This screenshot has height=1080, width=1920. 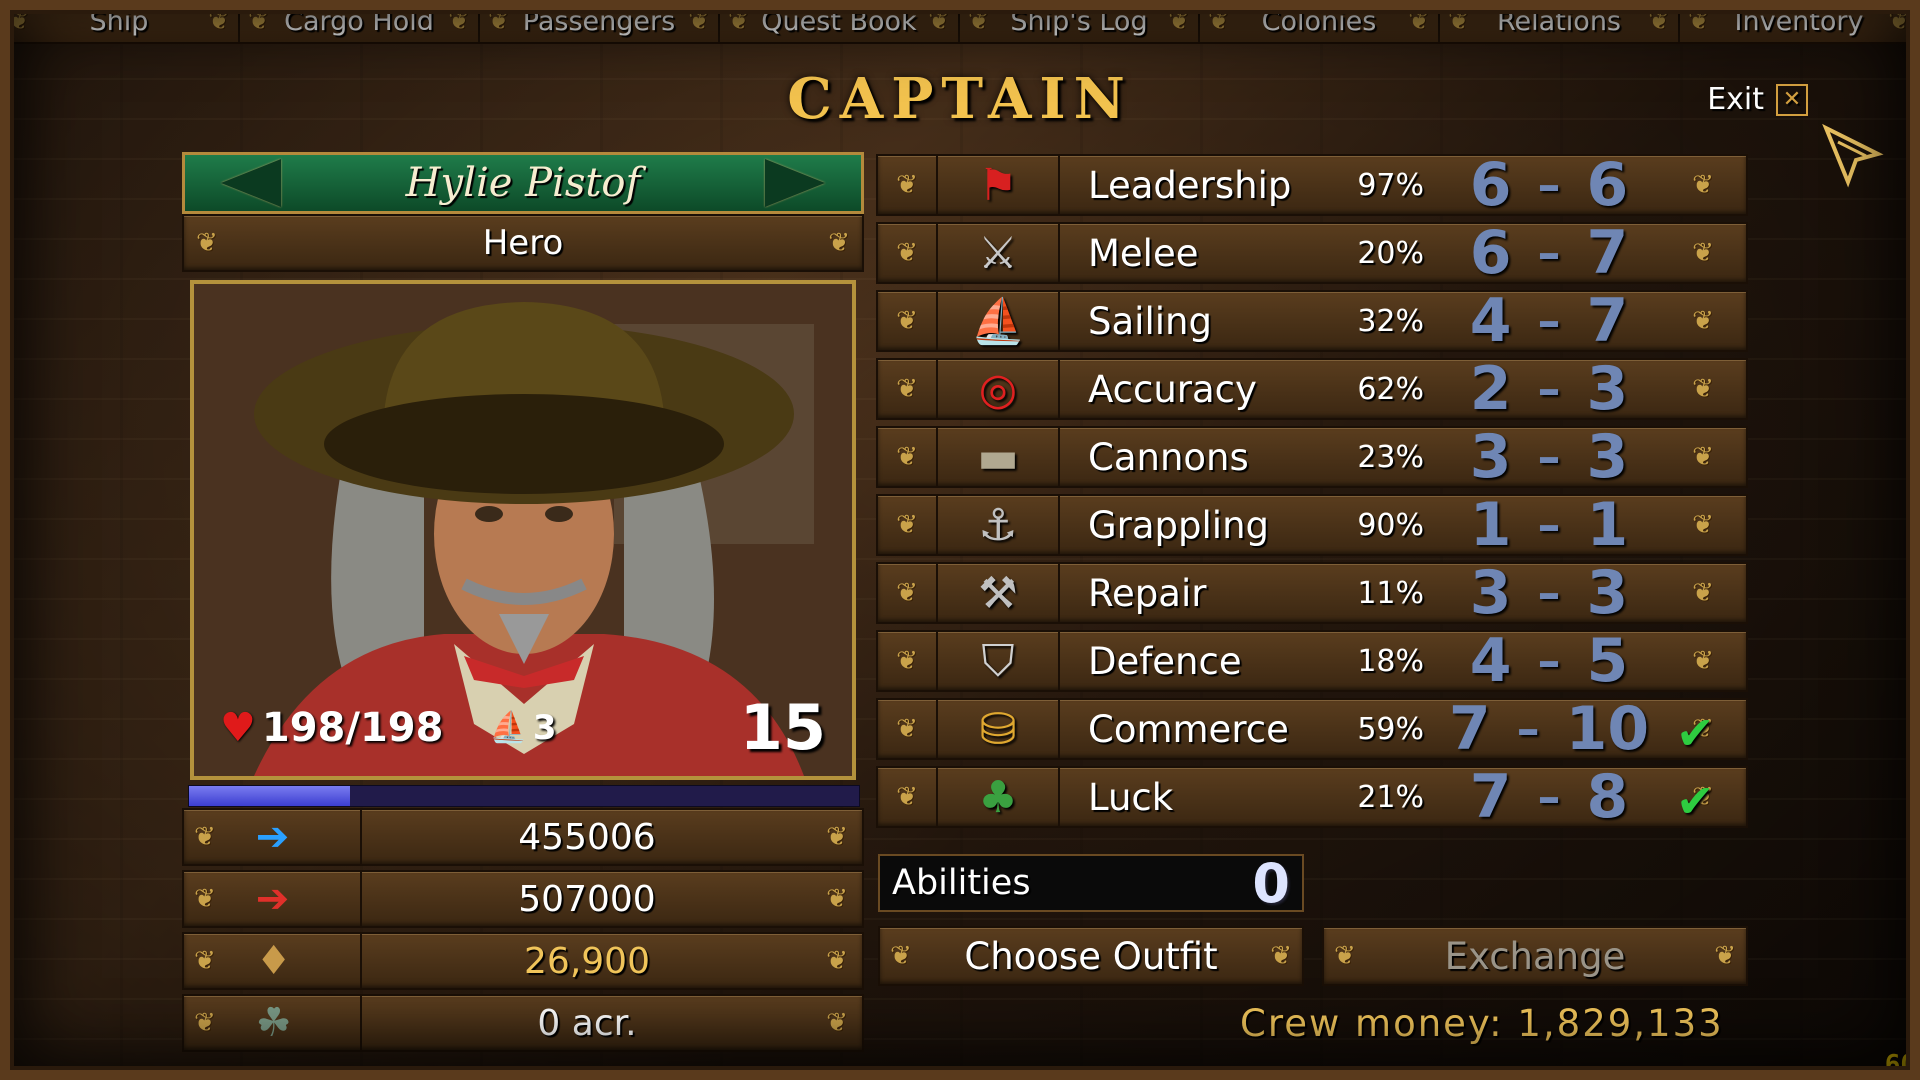 I want to click on rank-bar: ❦ Hero ❦, so click(x=523, y=243).